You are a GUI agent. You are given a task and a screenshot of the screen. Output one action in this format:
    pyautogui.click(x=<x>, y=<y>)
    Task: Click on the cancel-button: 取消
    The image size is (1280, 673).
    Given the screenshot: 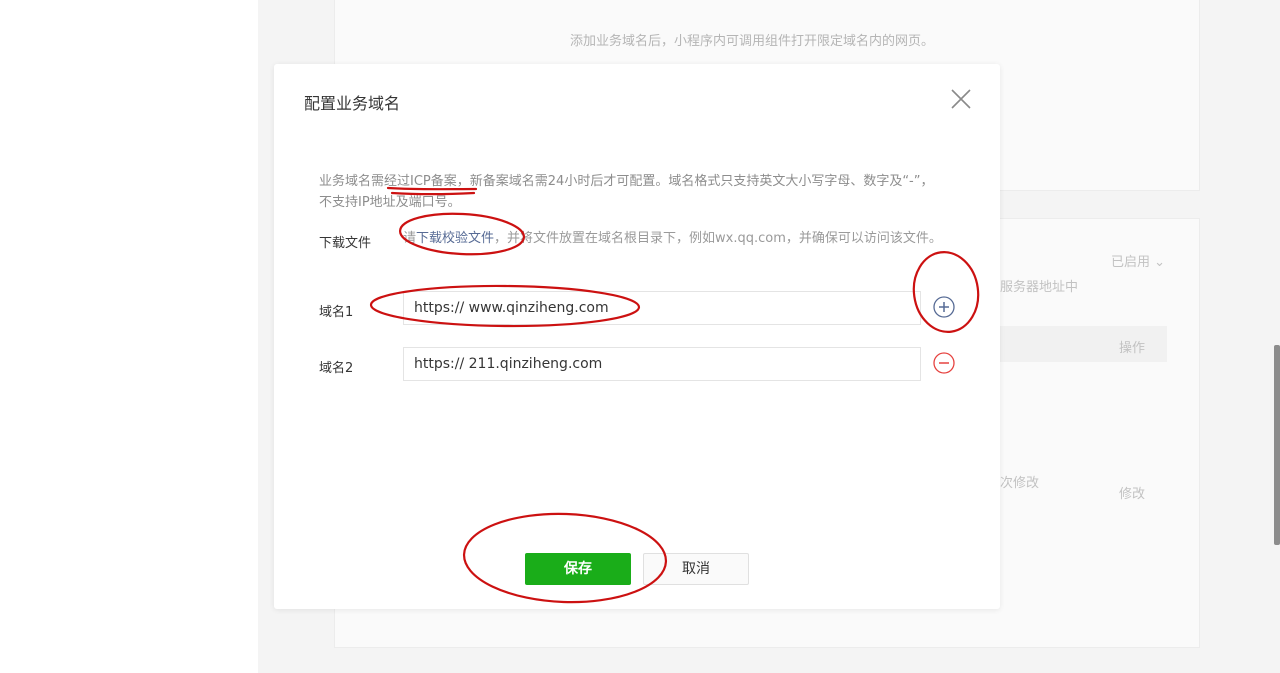 What is the action you would take?
    pyautogui.click(x=696, y=569)
    